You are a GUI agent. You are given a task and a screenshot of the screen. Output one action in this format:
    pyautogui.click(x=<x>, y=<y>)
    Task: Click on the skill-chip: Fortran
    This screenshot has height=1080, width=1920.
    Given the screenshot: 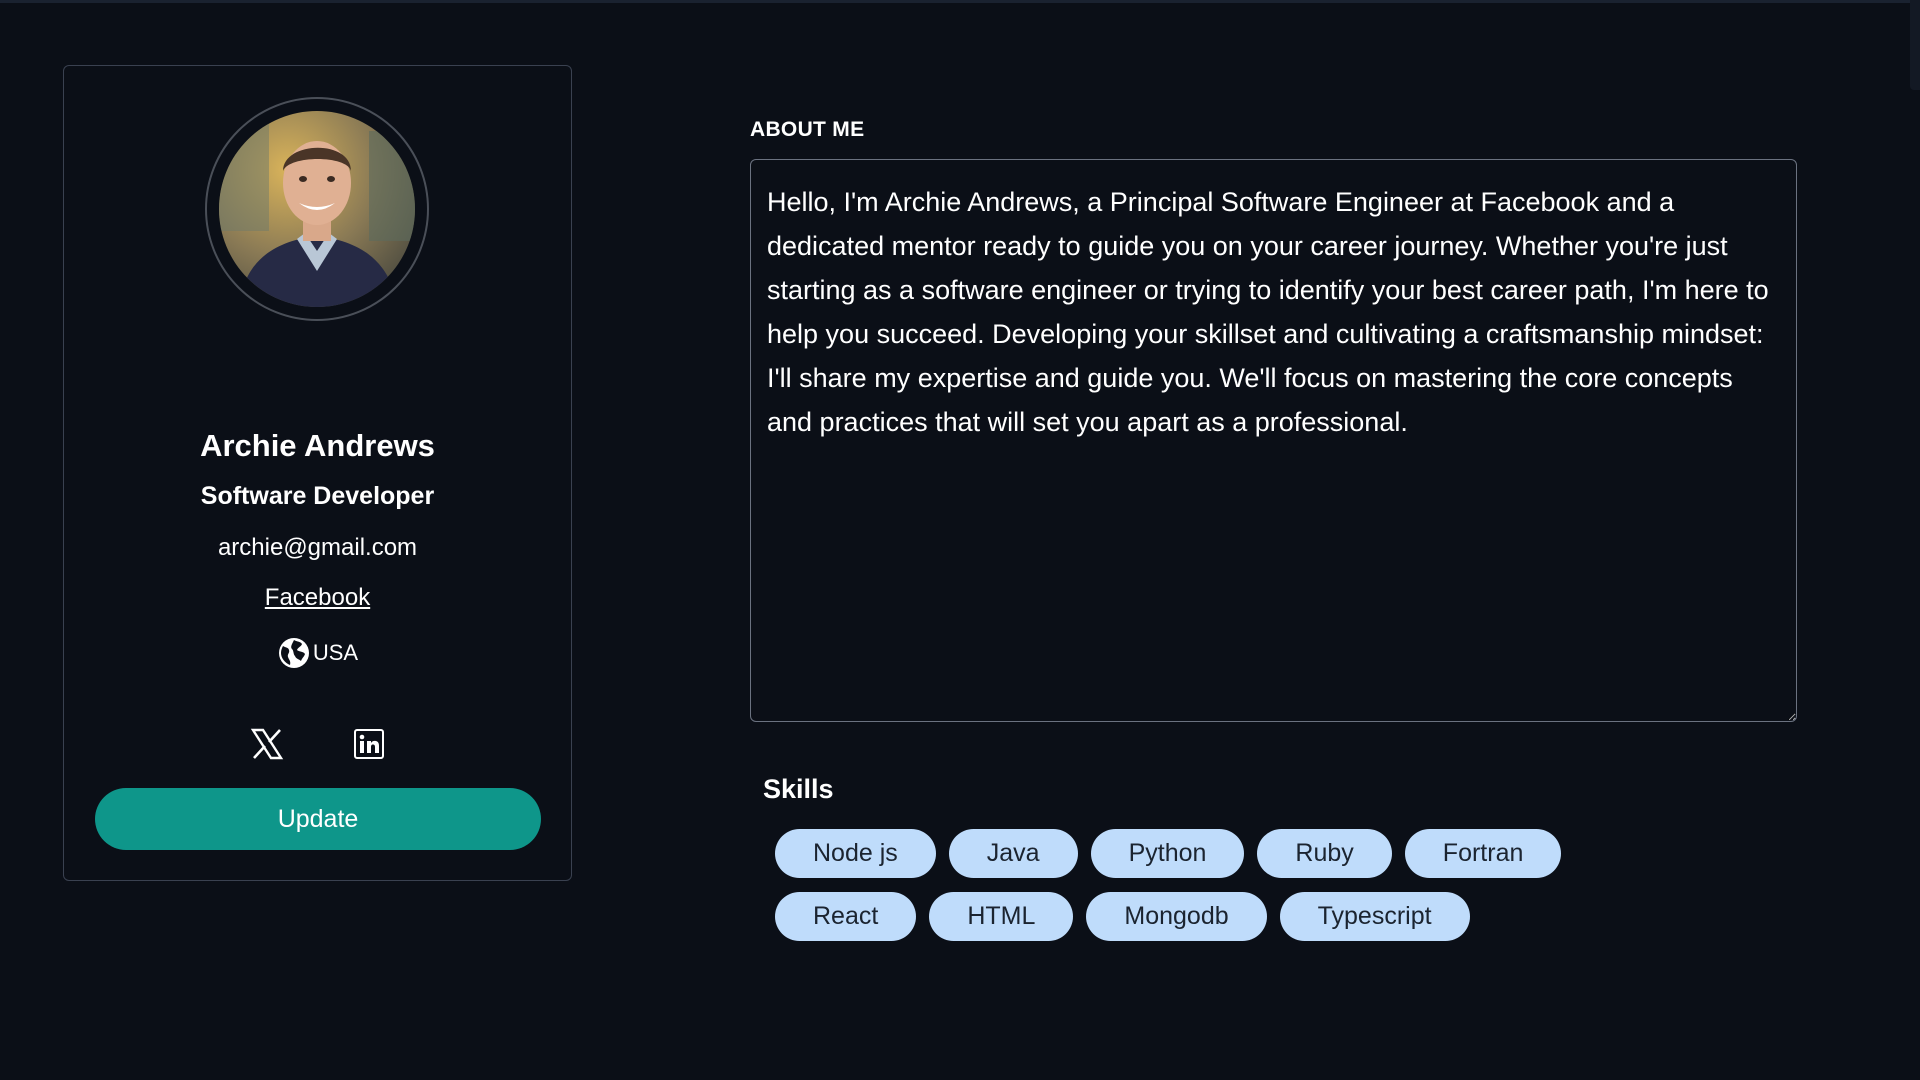 What is the action you would take?
    pyautogui.click(x=1483, y=853)
    